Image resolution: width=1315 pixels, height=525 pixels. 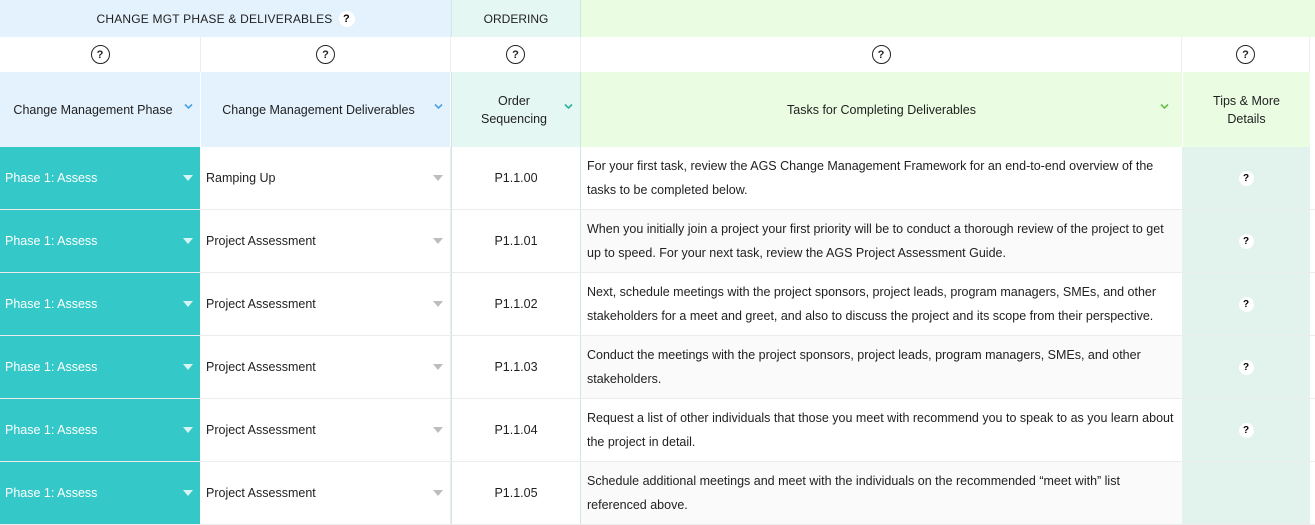 What do you see at coordinates (326, 109) in the screenshot?
I see `column-header-deliverables: Change Management Deliverables` at bounding box center [326, 109].